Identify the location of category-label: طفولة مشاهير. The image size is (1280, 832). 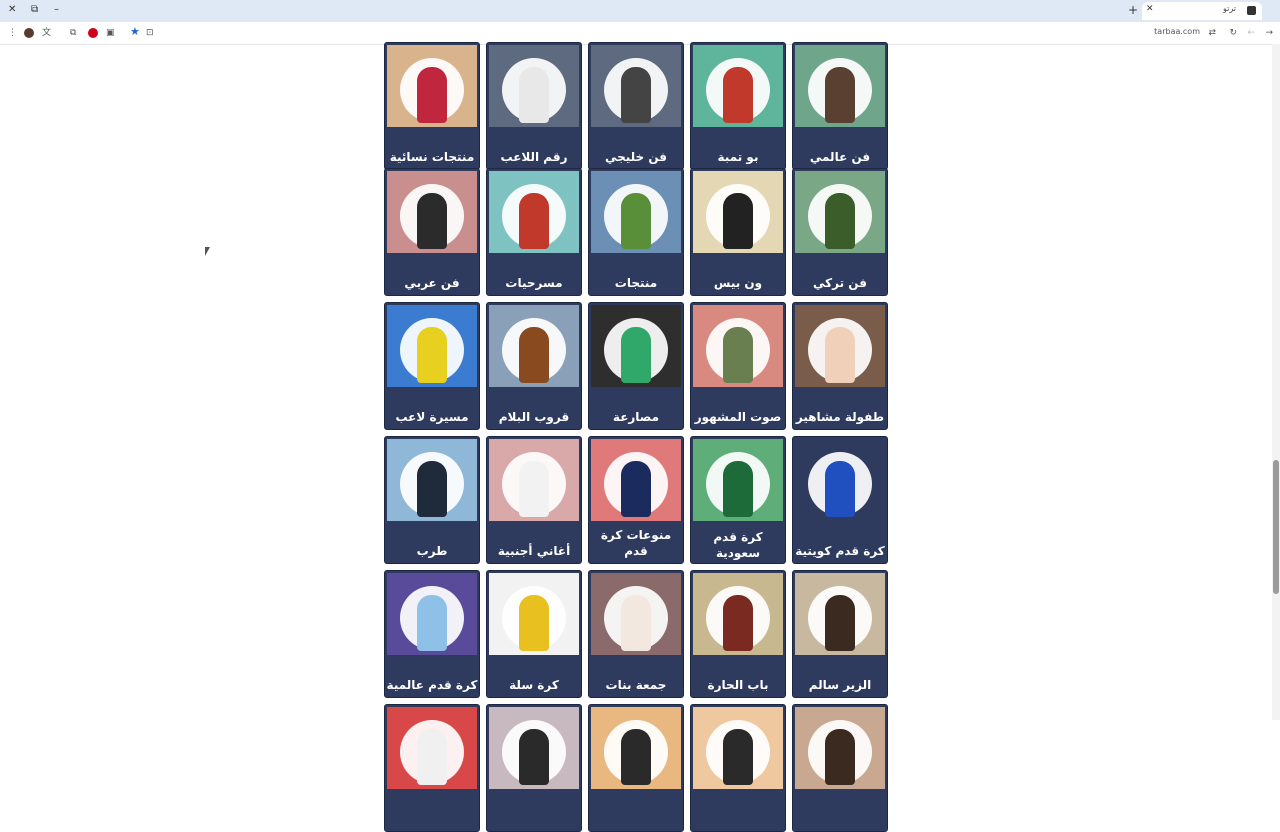
(840, 417).